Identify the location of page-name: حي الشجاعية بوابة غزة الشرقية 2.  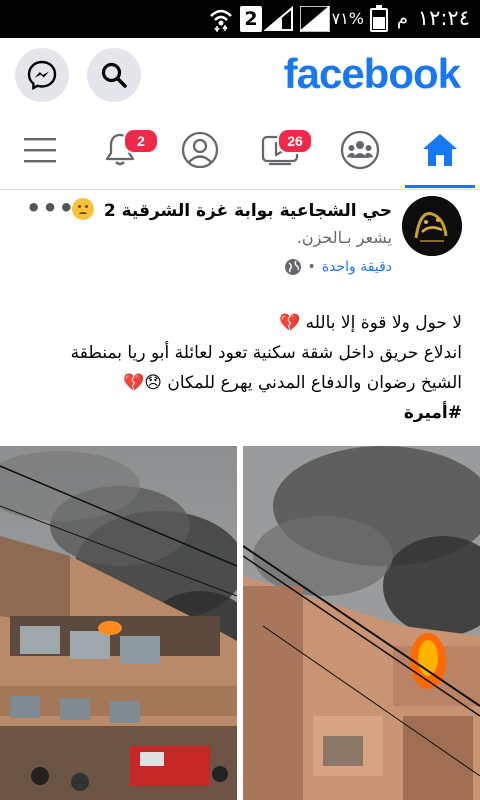
(247, 211).